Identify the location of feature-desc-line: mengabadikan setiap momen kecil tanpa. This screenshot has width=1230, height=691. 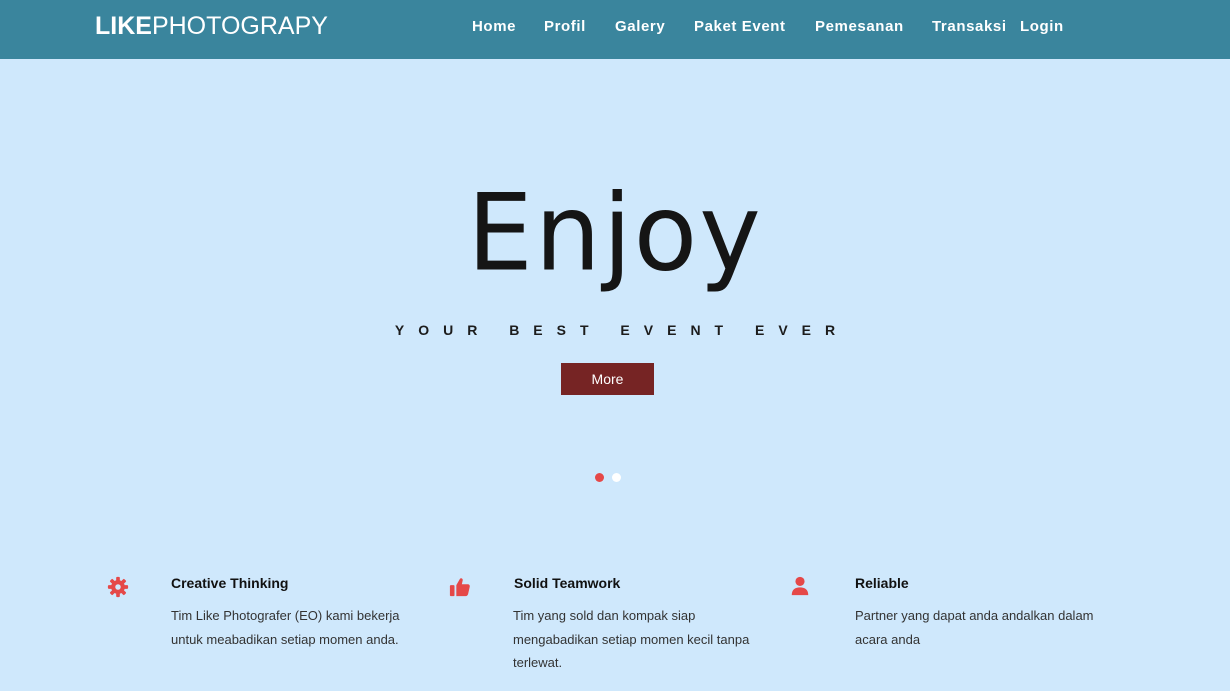
(631, 639).